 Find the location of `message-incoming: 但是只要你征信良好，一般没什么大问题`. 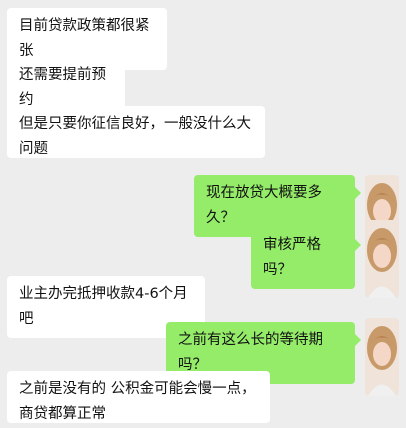

message-incoming: 但是只要你征信良好，一般没什么大问题 is located at coordinates (136, 132).